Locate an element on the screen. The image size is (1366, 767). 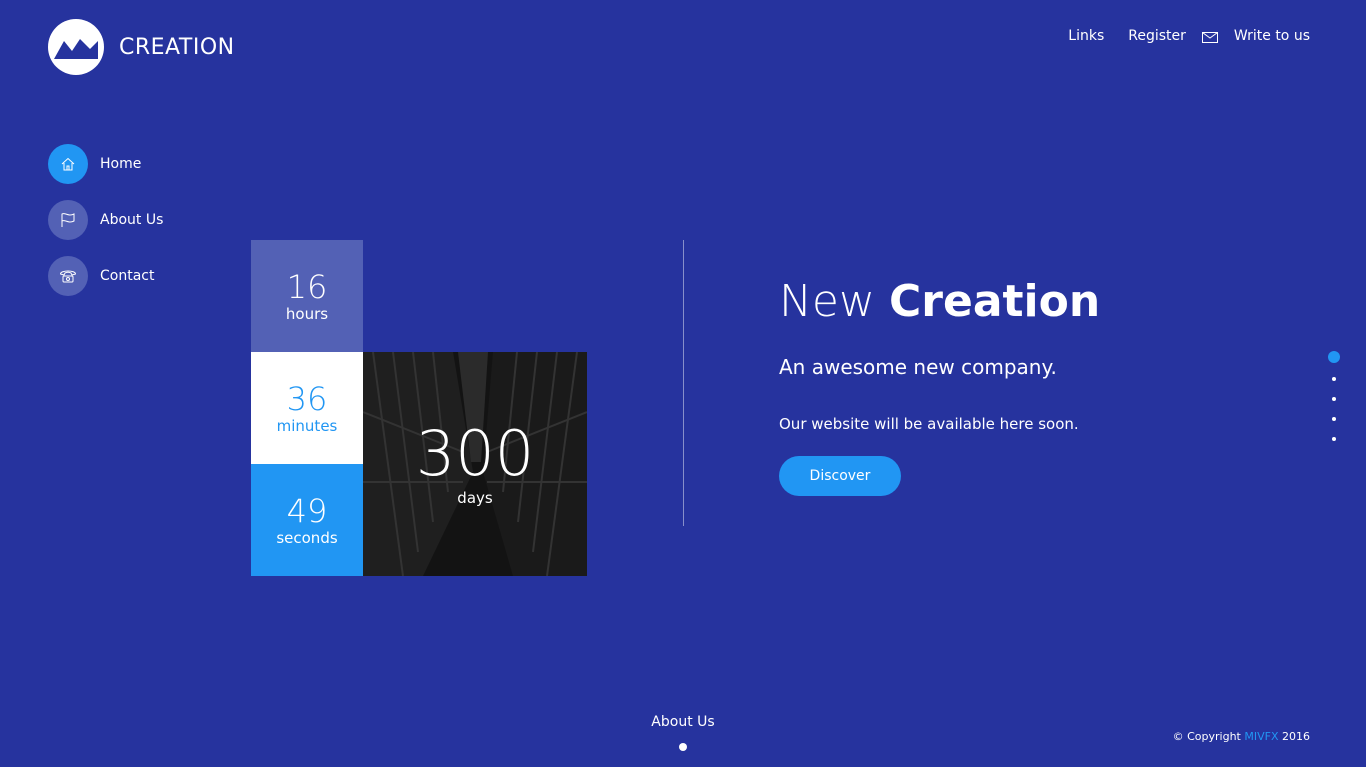
section-pagination is located at coordinates (1334, 404).